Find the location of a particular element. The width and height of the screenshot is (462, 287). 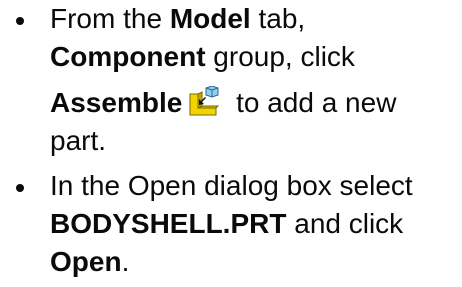

assemble-icon is located at coordinates (204, 101).